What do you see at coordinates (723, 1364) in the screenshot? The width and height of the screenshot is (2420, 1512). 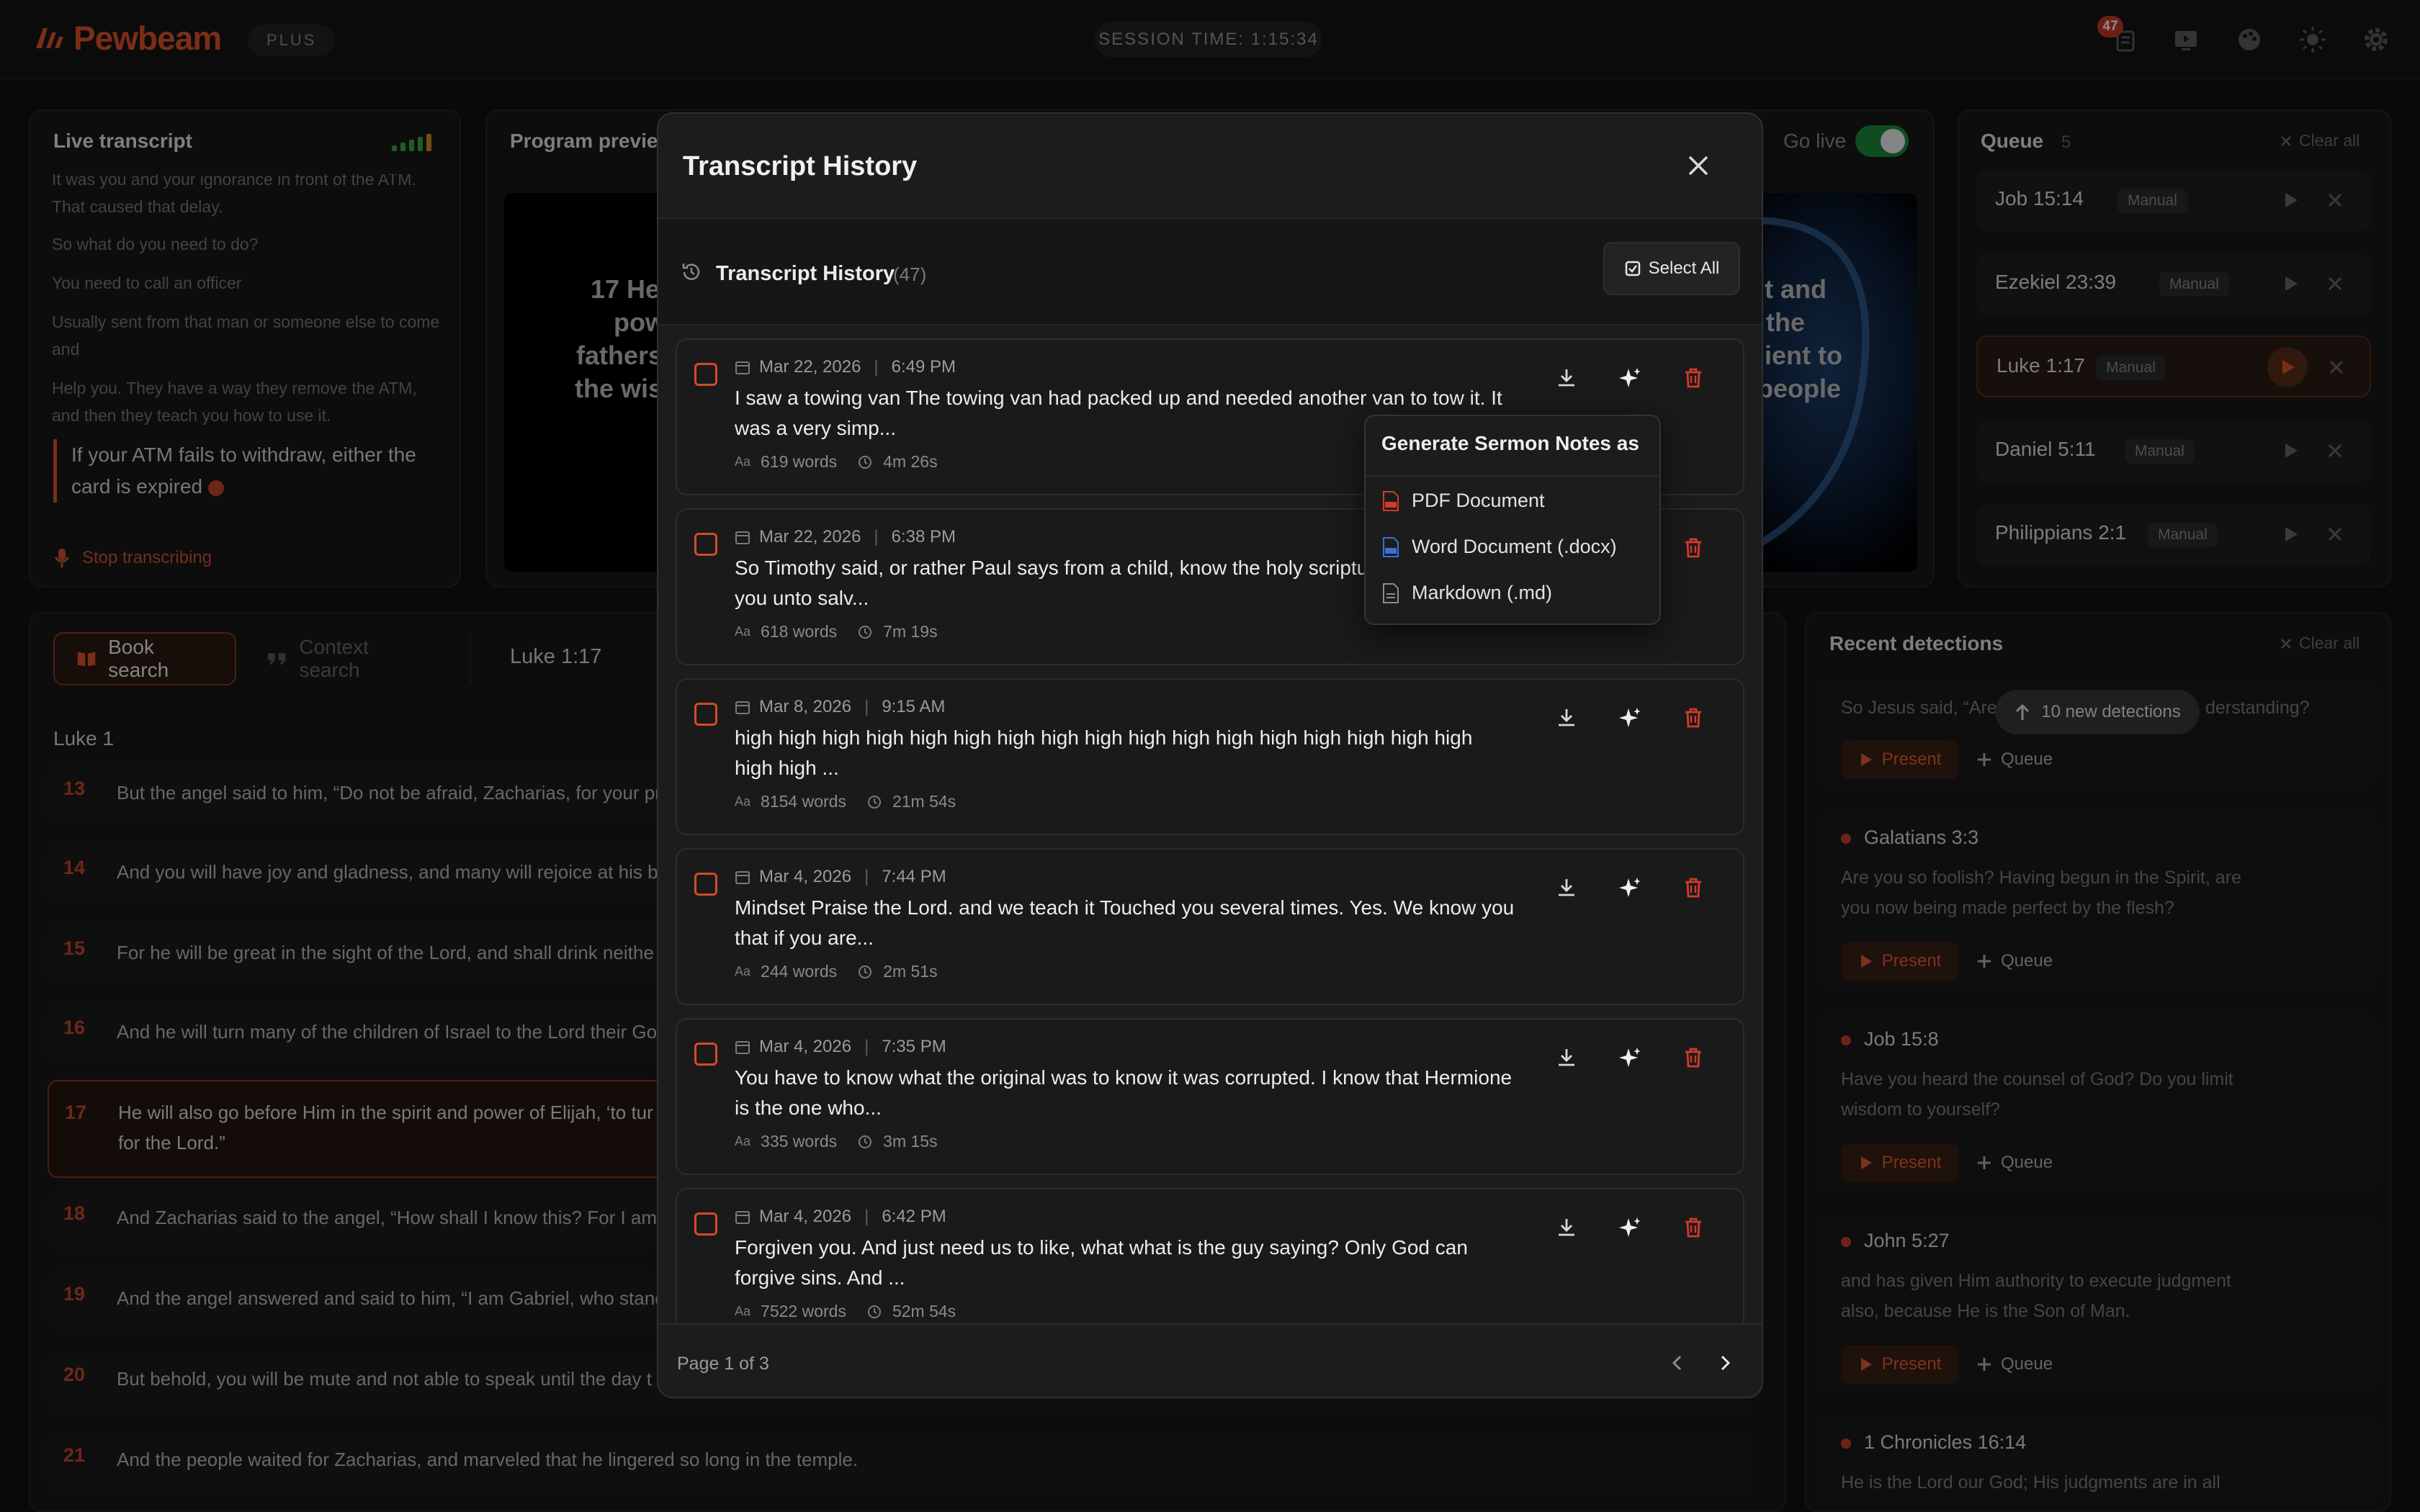 I see `pagination-label: Page 1 of 3` at bounding box center [723, 1364].